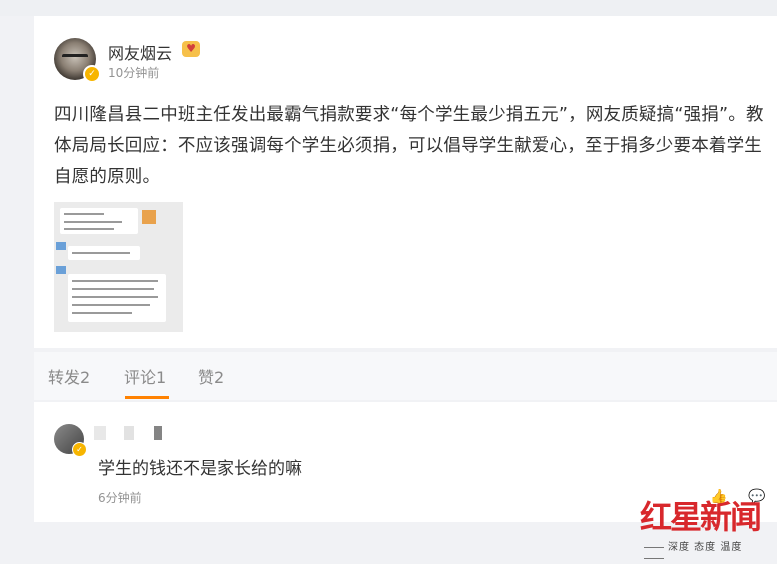  What do you see at coordinates (92, 74) in the screenshot?
I see `verified-badge-icon: ✓` at bounding box center [92, 74].